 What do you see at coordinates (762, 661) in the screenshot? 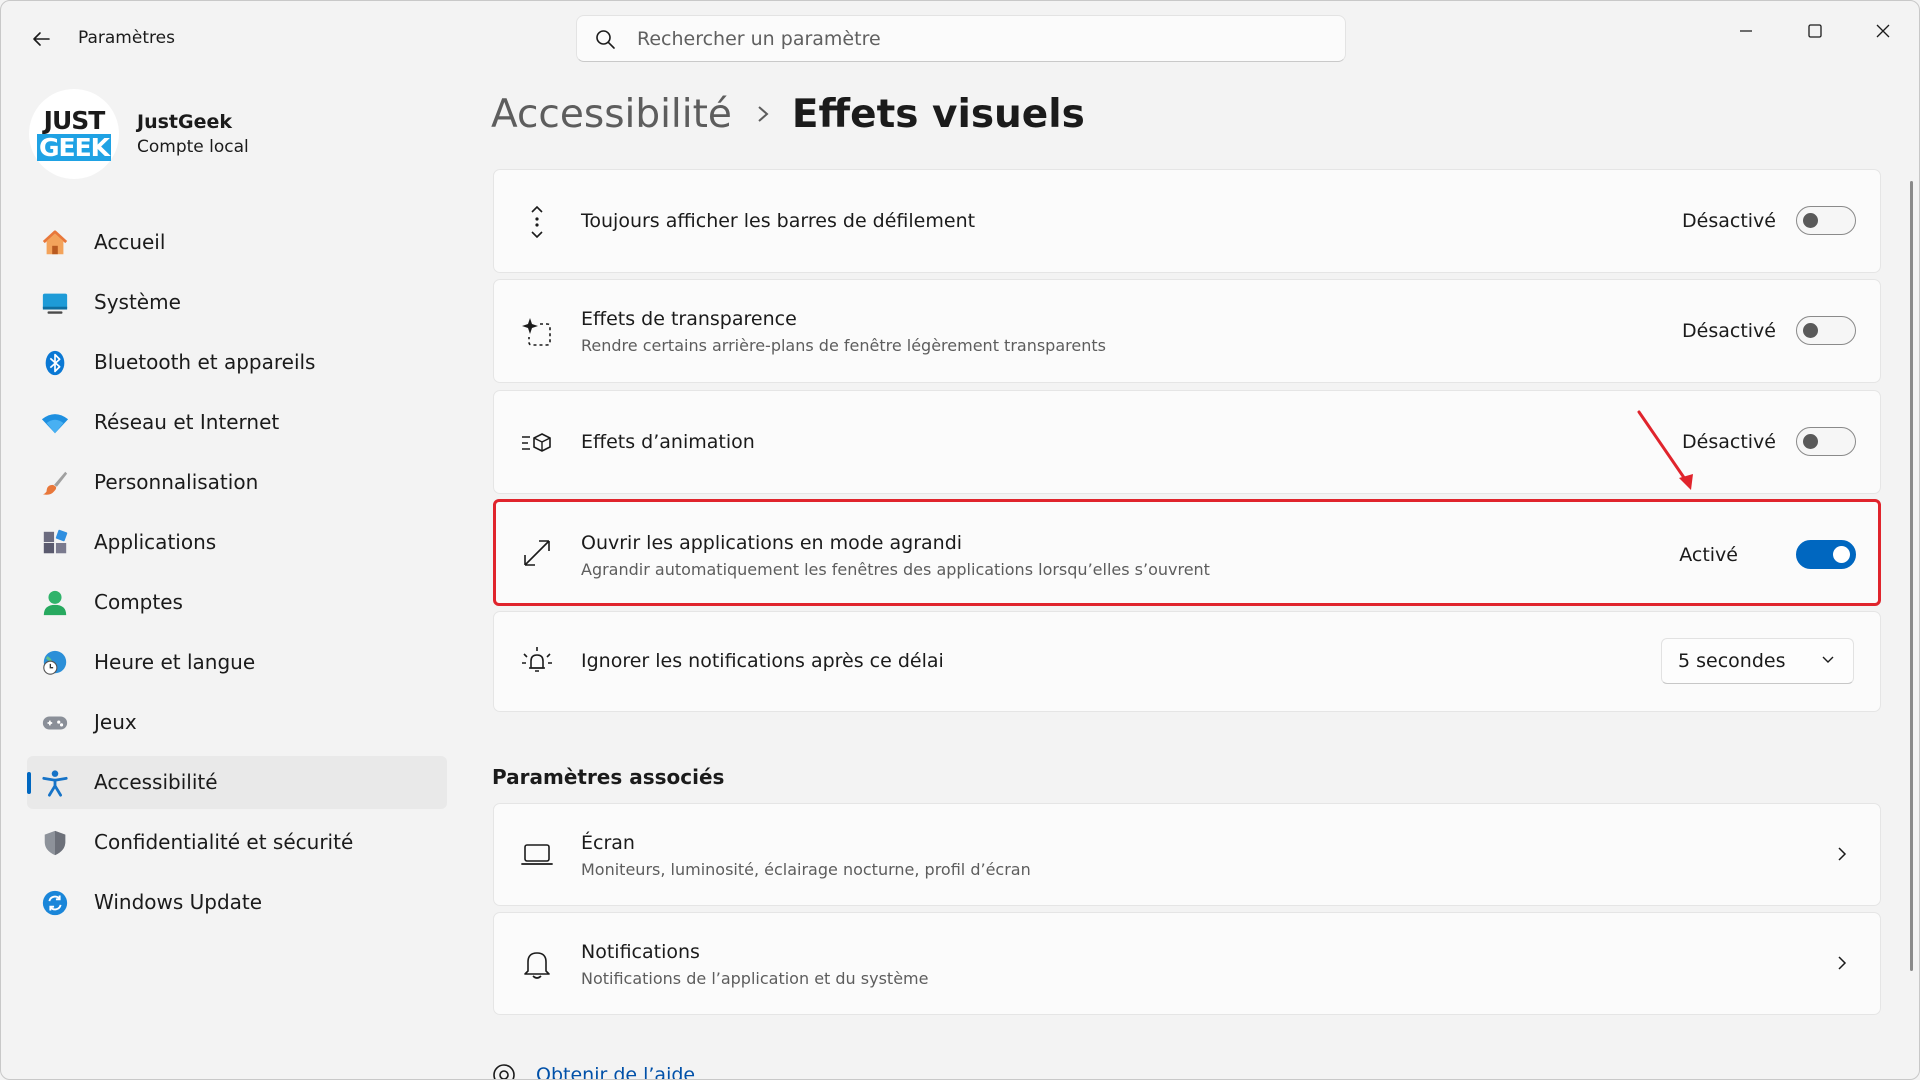
I see `setting-title: Ignorer les notifications après ce délai` at bounding box center [762, 661].